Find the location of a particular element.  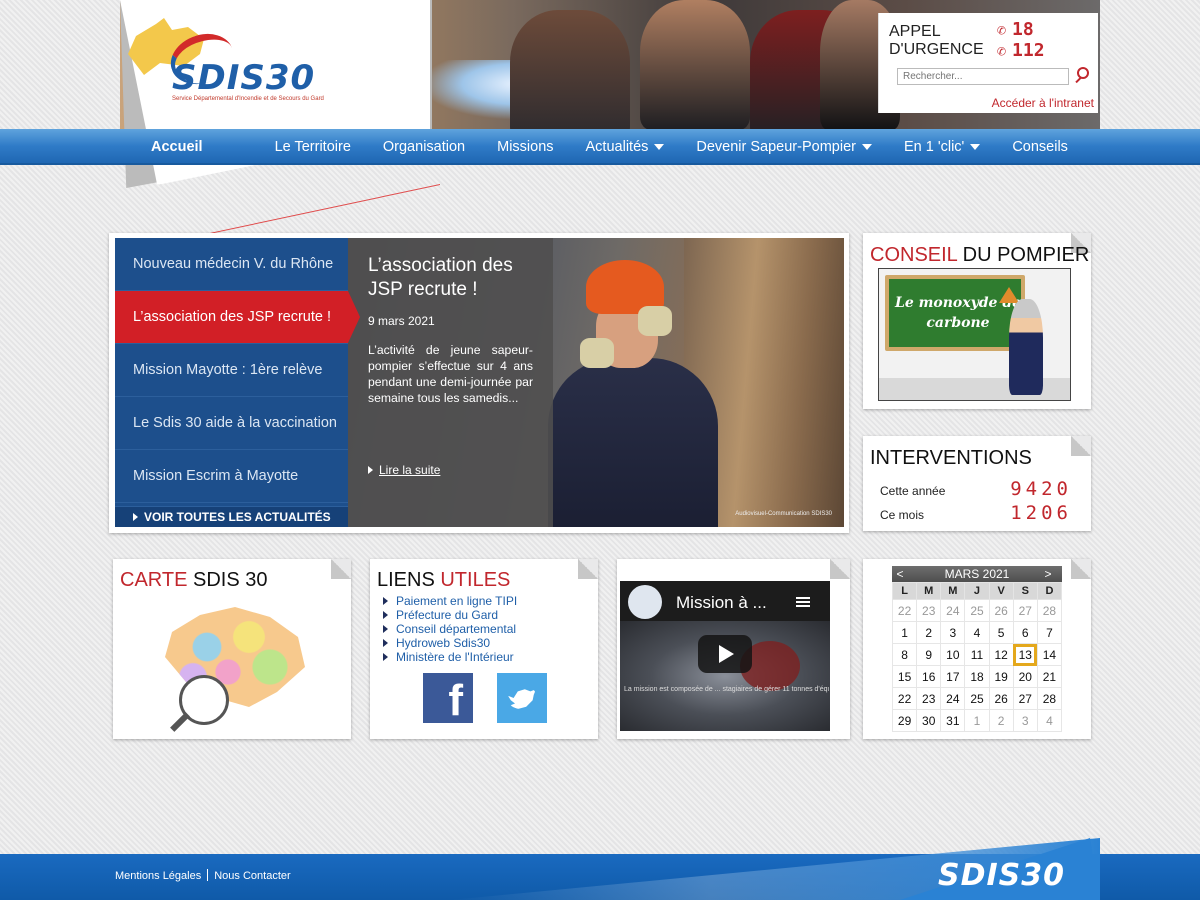

calendar-day: 19 is located at coordinates (1001, 676).